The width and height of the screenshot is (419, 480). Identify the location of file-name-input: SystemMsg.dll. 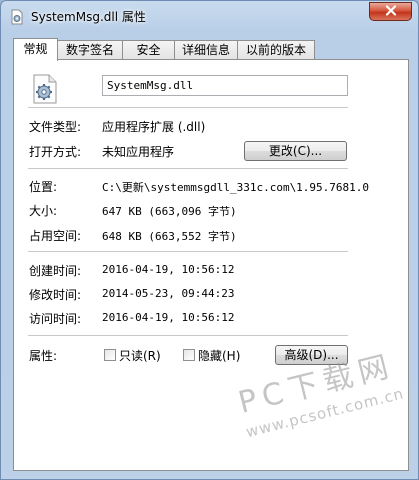
(225, 85).